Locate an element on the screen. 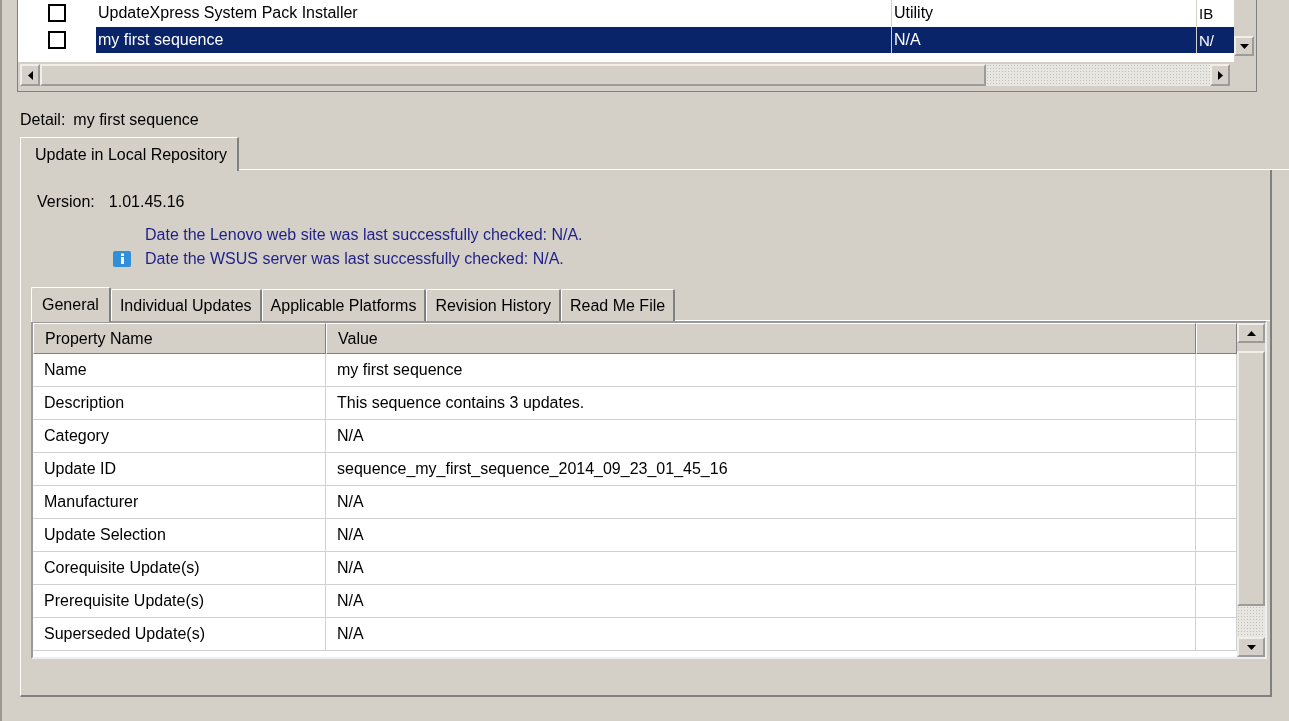 The height and width of the screenshot is (721, 1289). table-cell: Utility is located at coordinates (914, 13).